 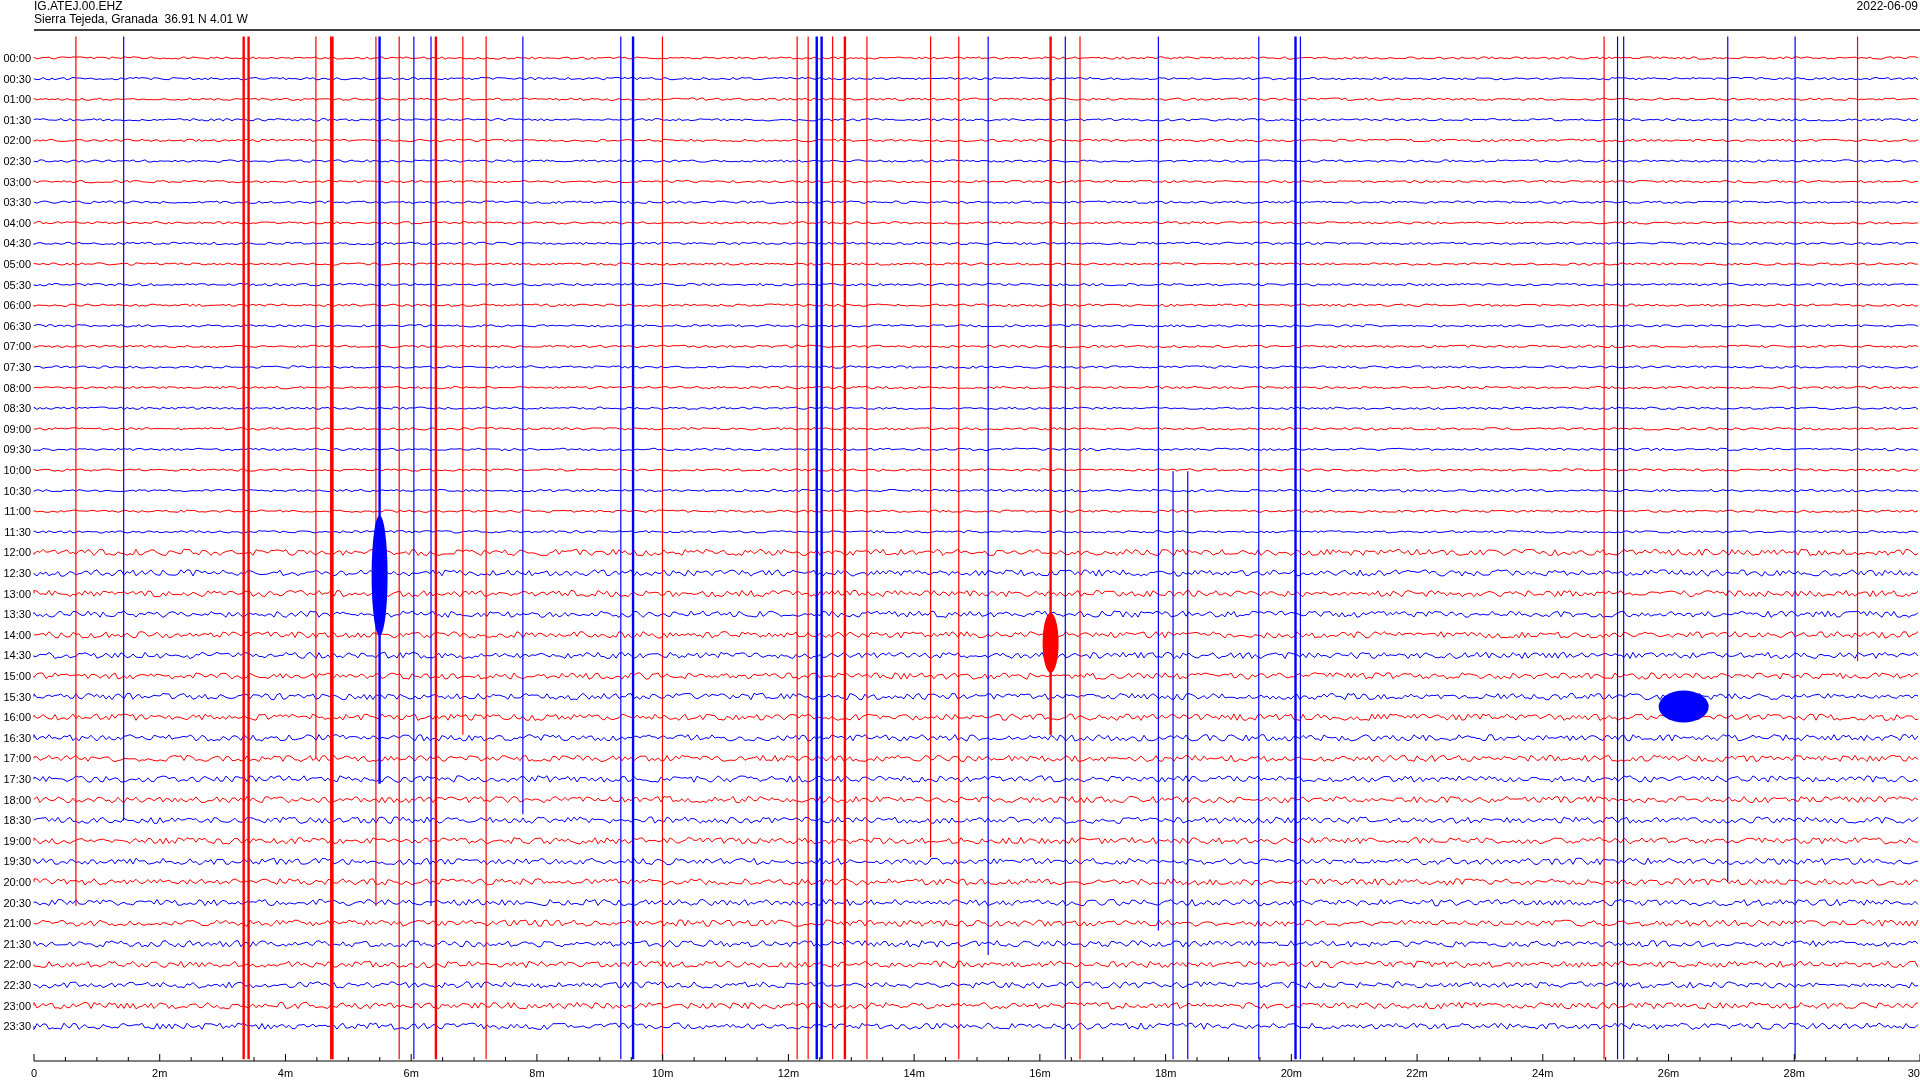 I want to click on row-time-label: 14:00, so click(x=17, y=634).